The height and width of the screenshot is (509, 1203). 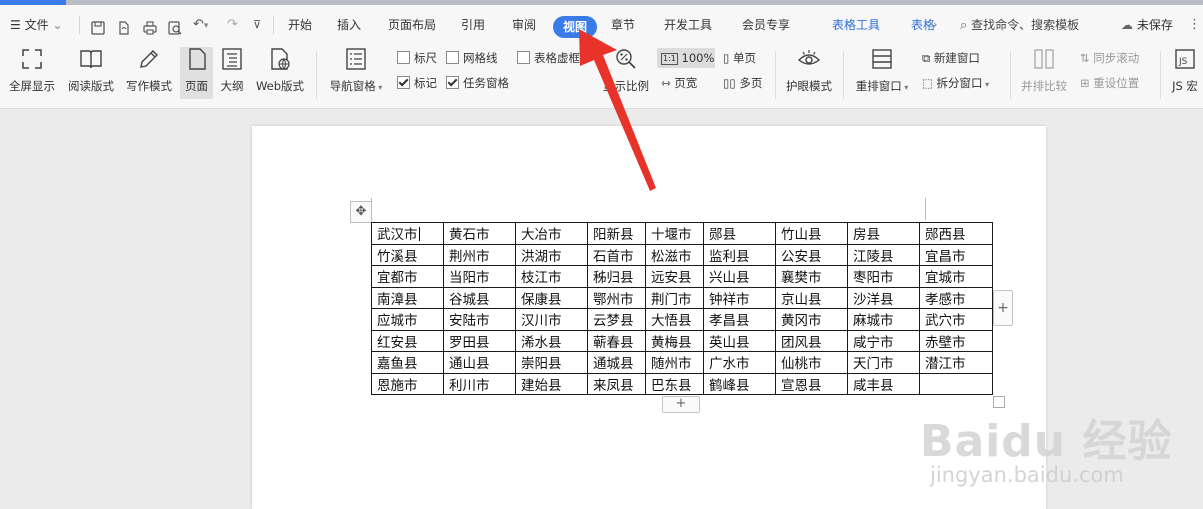 I want to click on table-cell: 嘉鱼县, so click(x=407, y=362).